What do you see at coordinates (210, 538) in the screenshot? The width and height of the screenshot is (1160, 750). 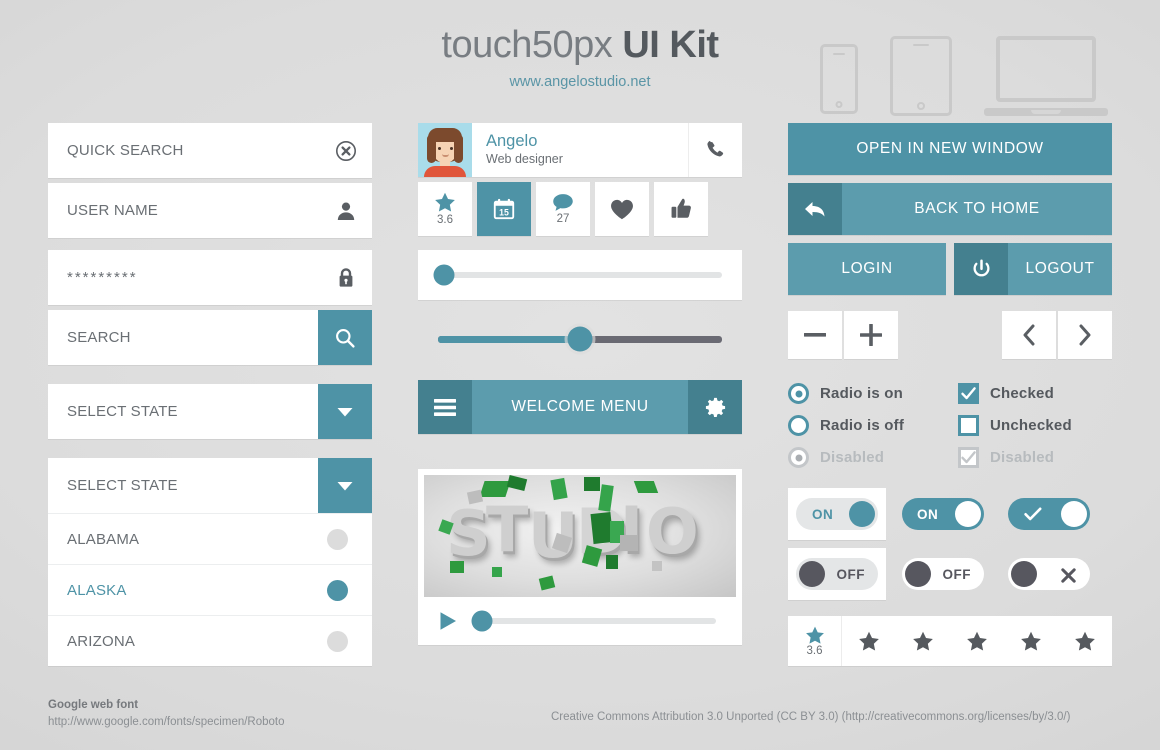 I see `list-item: ALABAMA` at bounding box center [210, 538].